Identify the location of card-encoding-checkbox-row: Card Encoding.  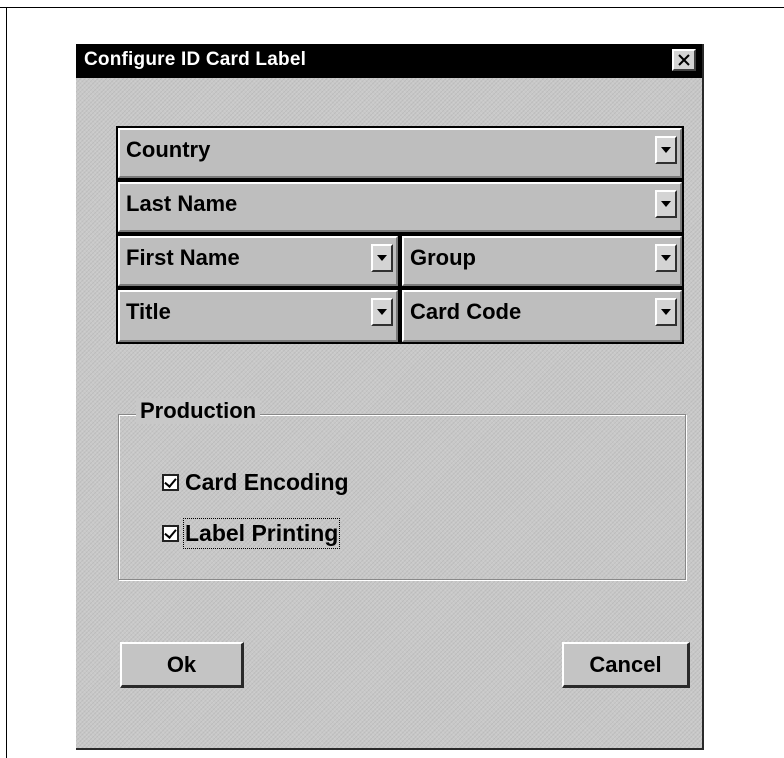
(255, 482).